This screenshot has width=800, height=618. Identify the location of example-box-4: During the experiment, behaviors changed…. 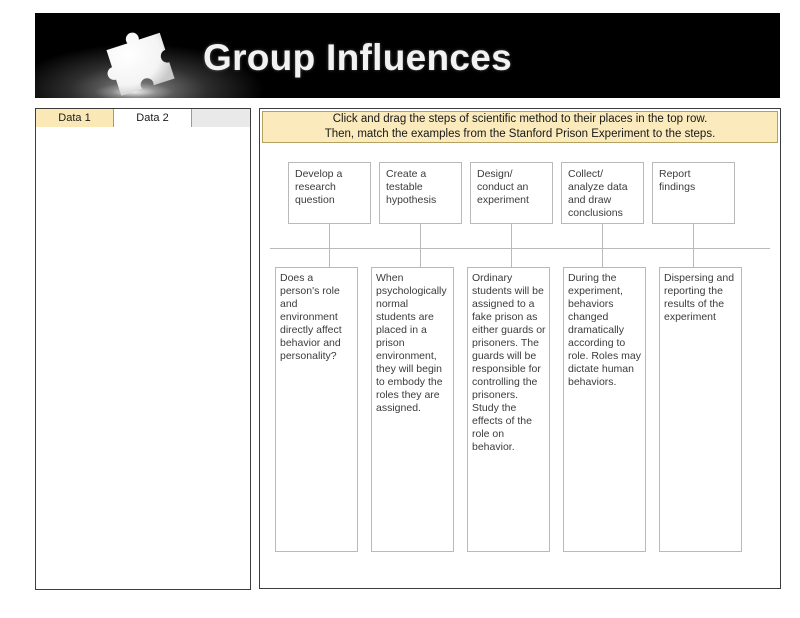
(604, 409).